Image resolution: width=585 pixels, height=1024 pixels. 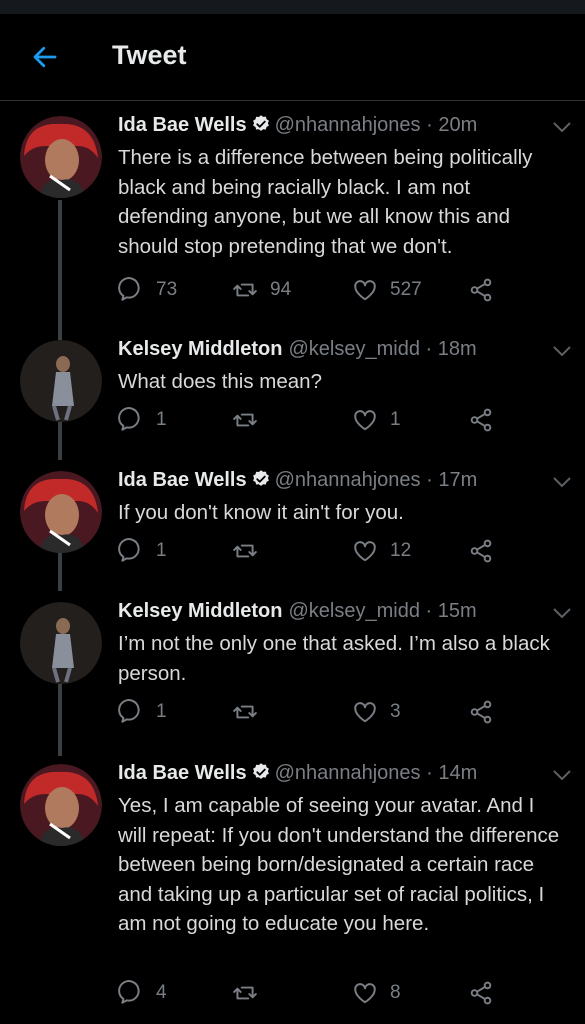 I want to click on like-button: 527, so click(x=387, y=290).